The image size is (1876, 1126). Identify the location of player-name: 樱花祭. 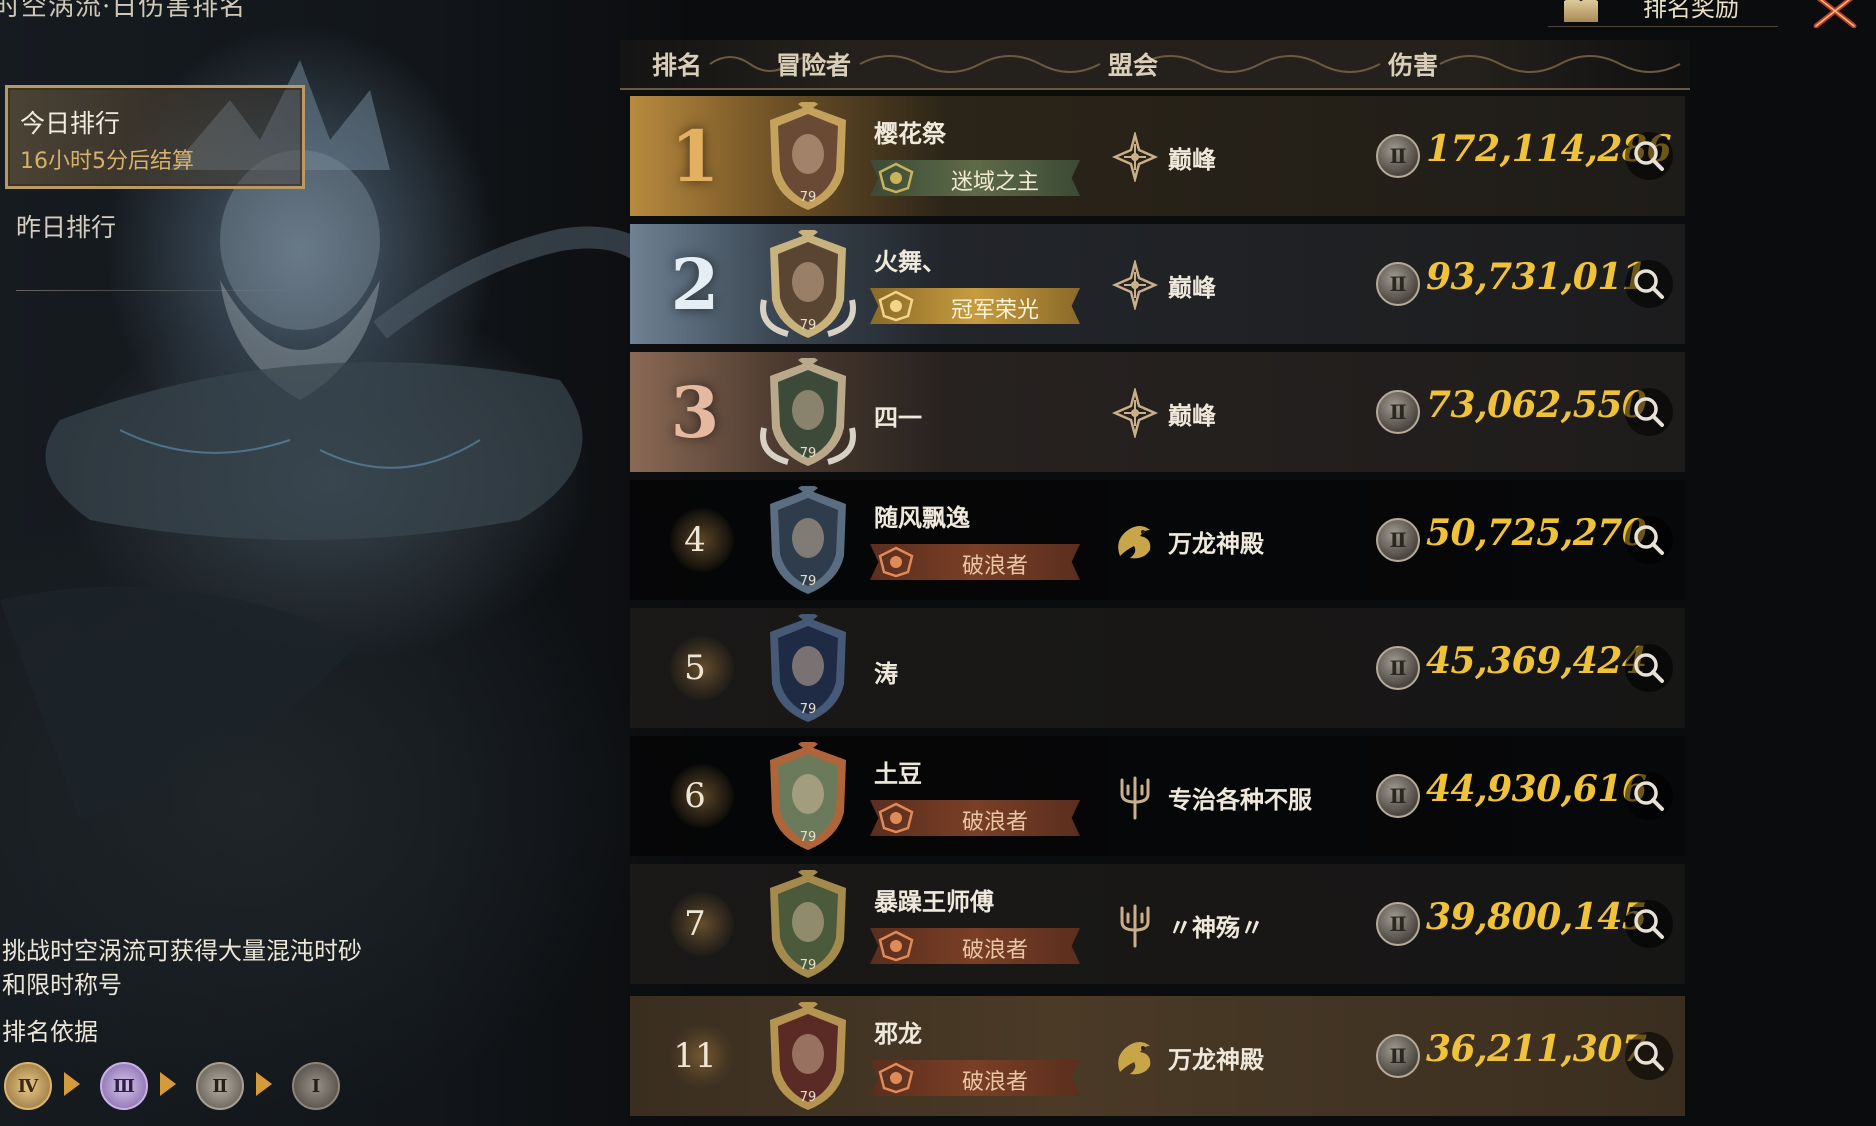
(910, 134).